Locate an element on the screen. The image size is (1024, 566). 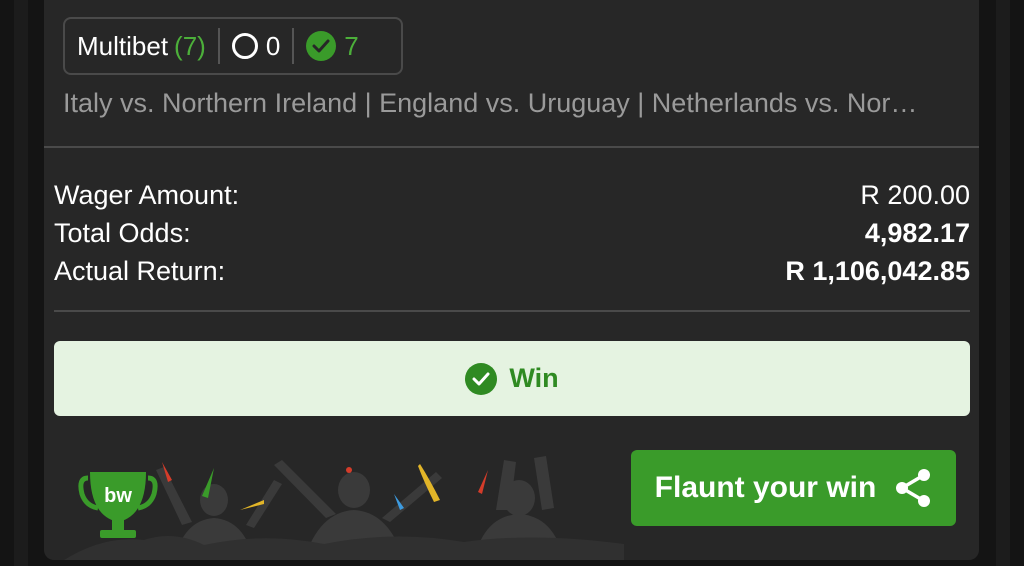
wager-label: Wager Amount: is located at coordinates (147, 195).